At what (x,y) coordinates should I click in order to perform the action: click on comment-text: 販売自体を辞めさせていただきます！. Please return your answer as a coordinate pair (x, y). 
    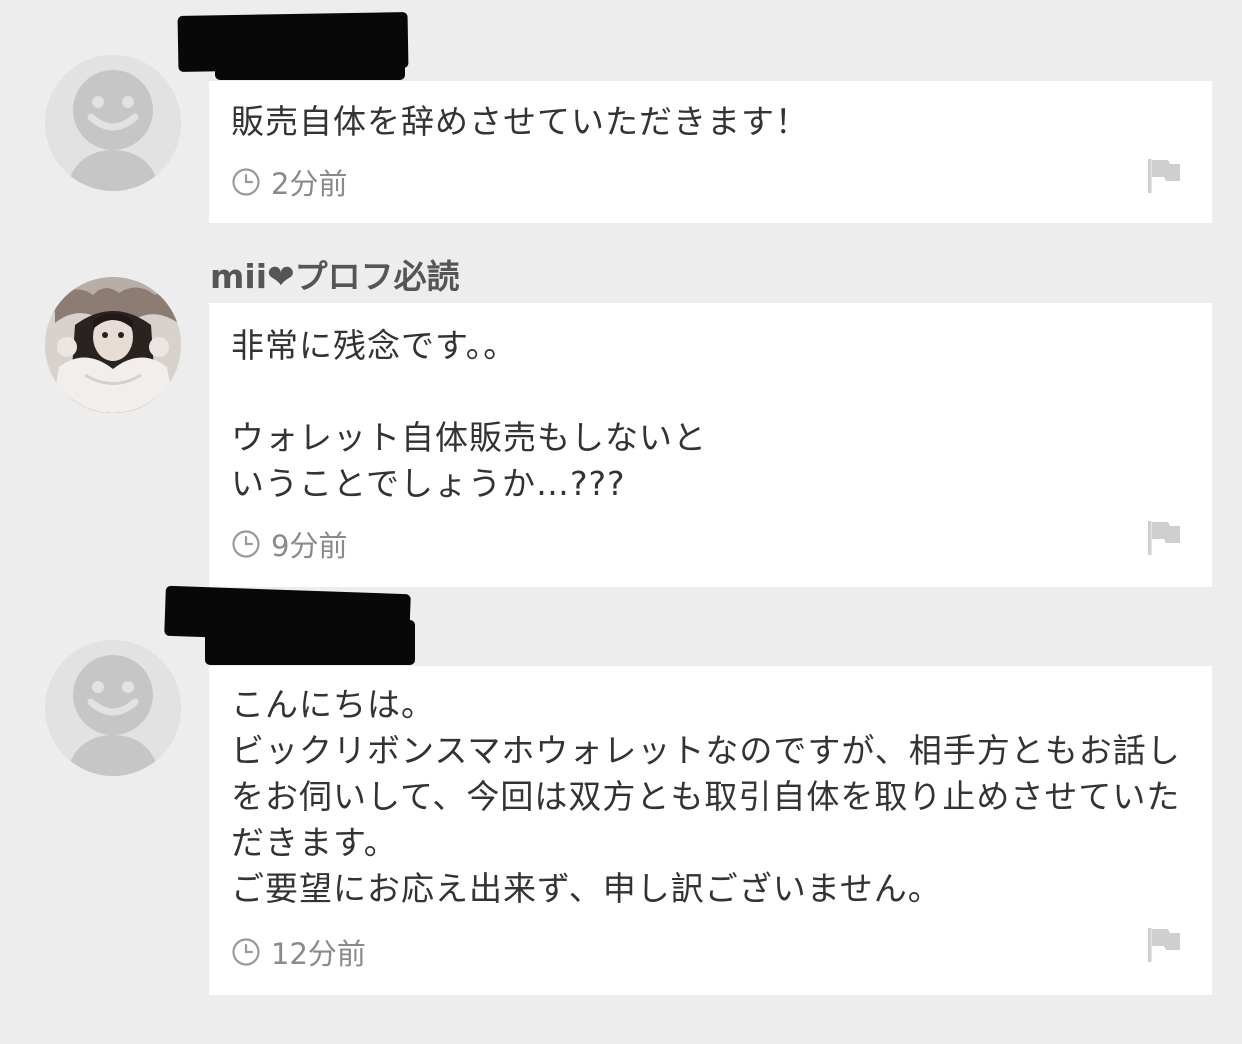
    Looking at the image, I should click on (520, 121).